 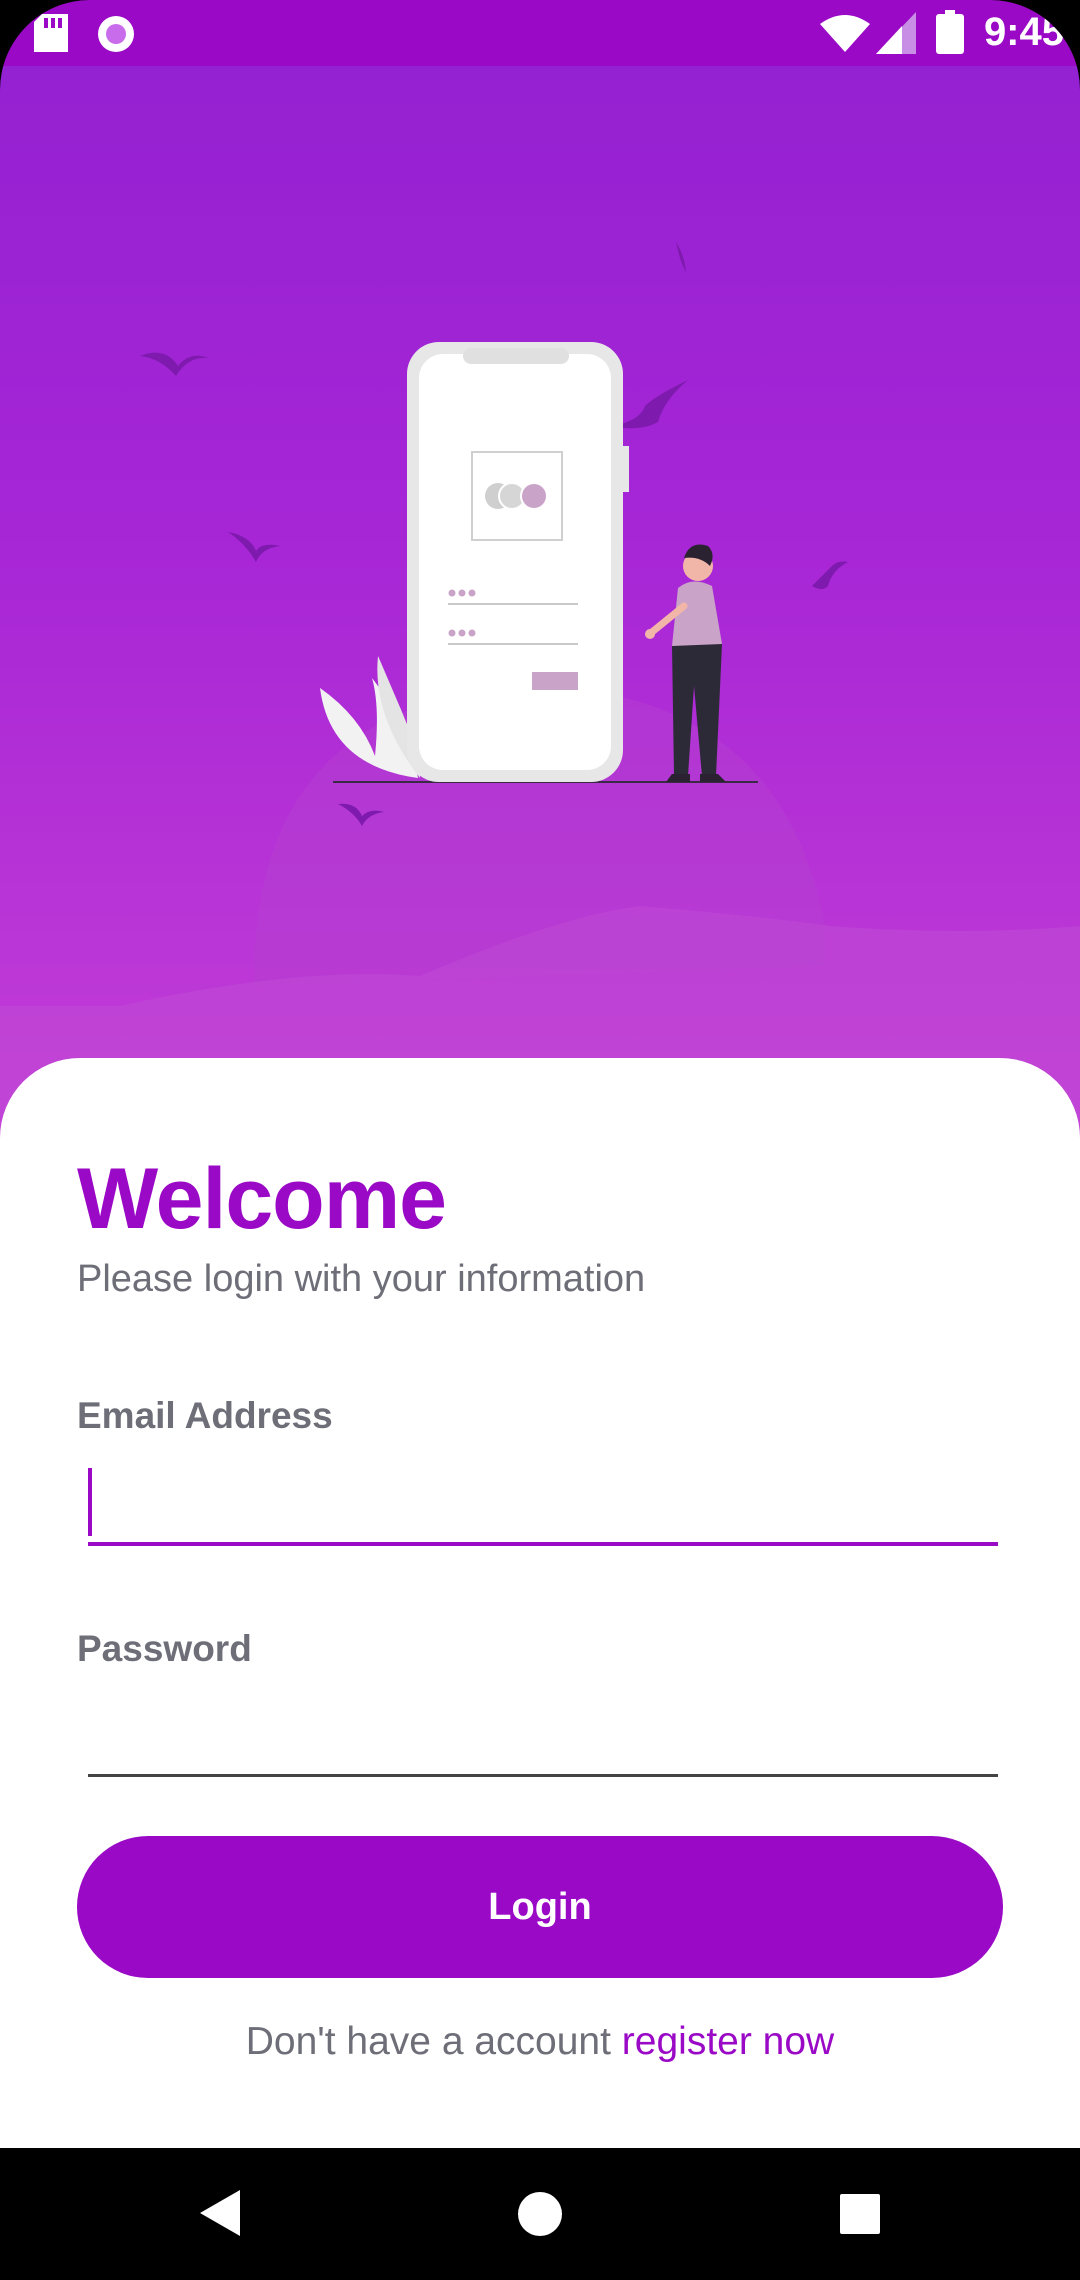 What do you see at coordinates (845, 36) in the screenshot?
I see `wifi-icon` at bounding box center [845, 36].